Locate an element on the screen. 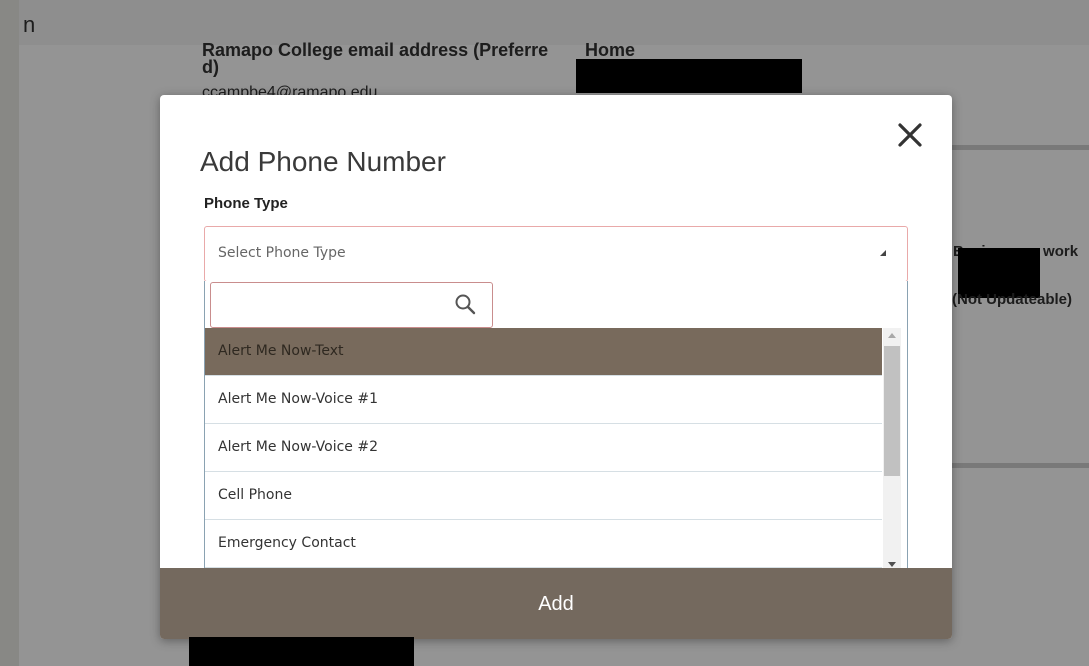 The image size is (1089, 666). close-button is located at coordinates (910, 135).